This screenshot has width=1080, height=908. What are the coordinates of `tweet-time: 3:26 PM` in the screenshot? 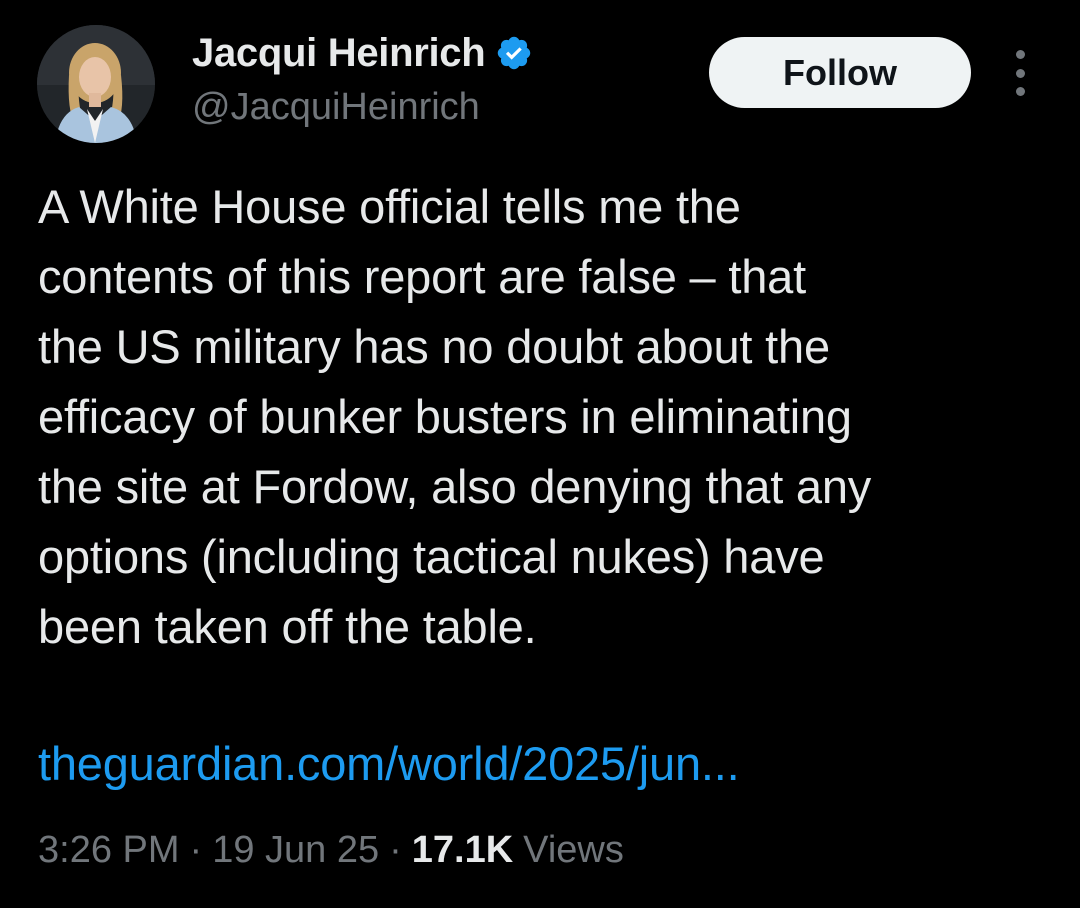 It's located at (109, 850).